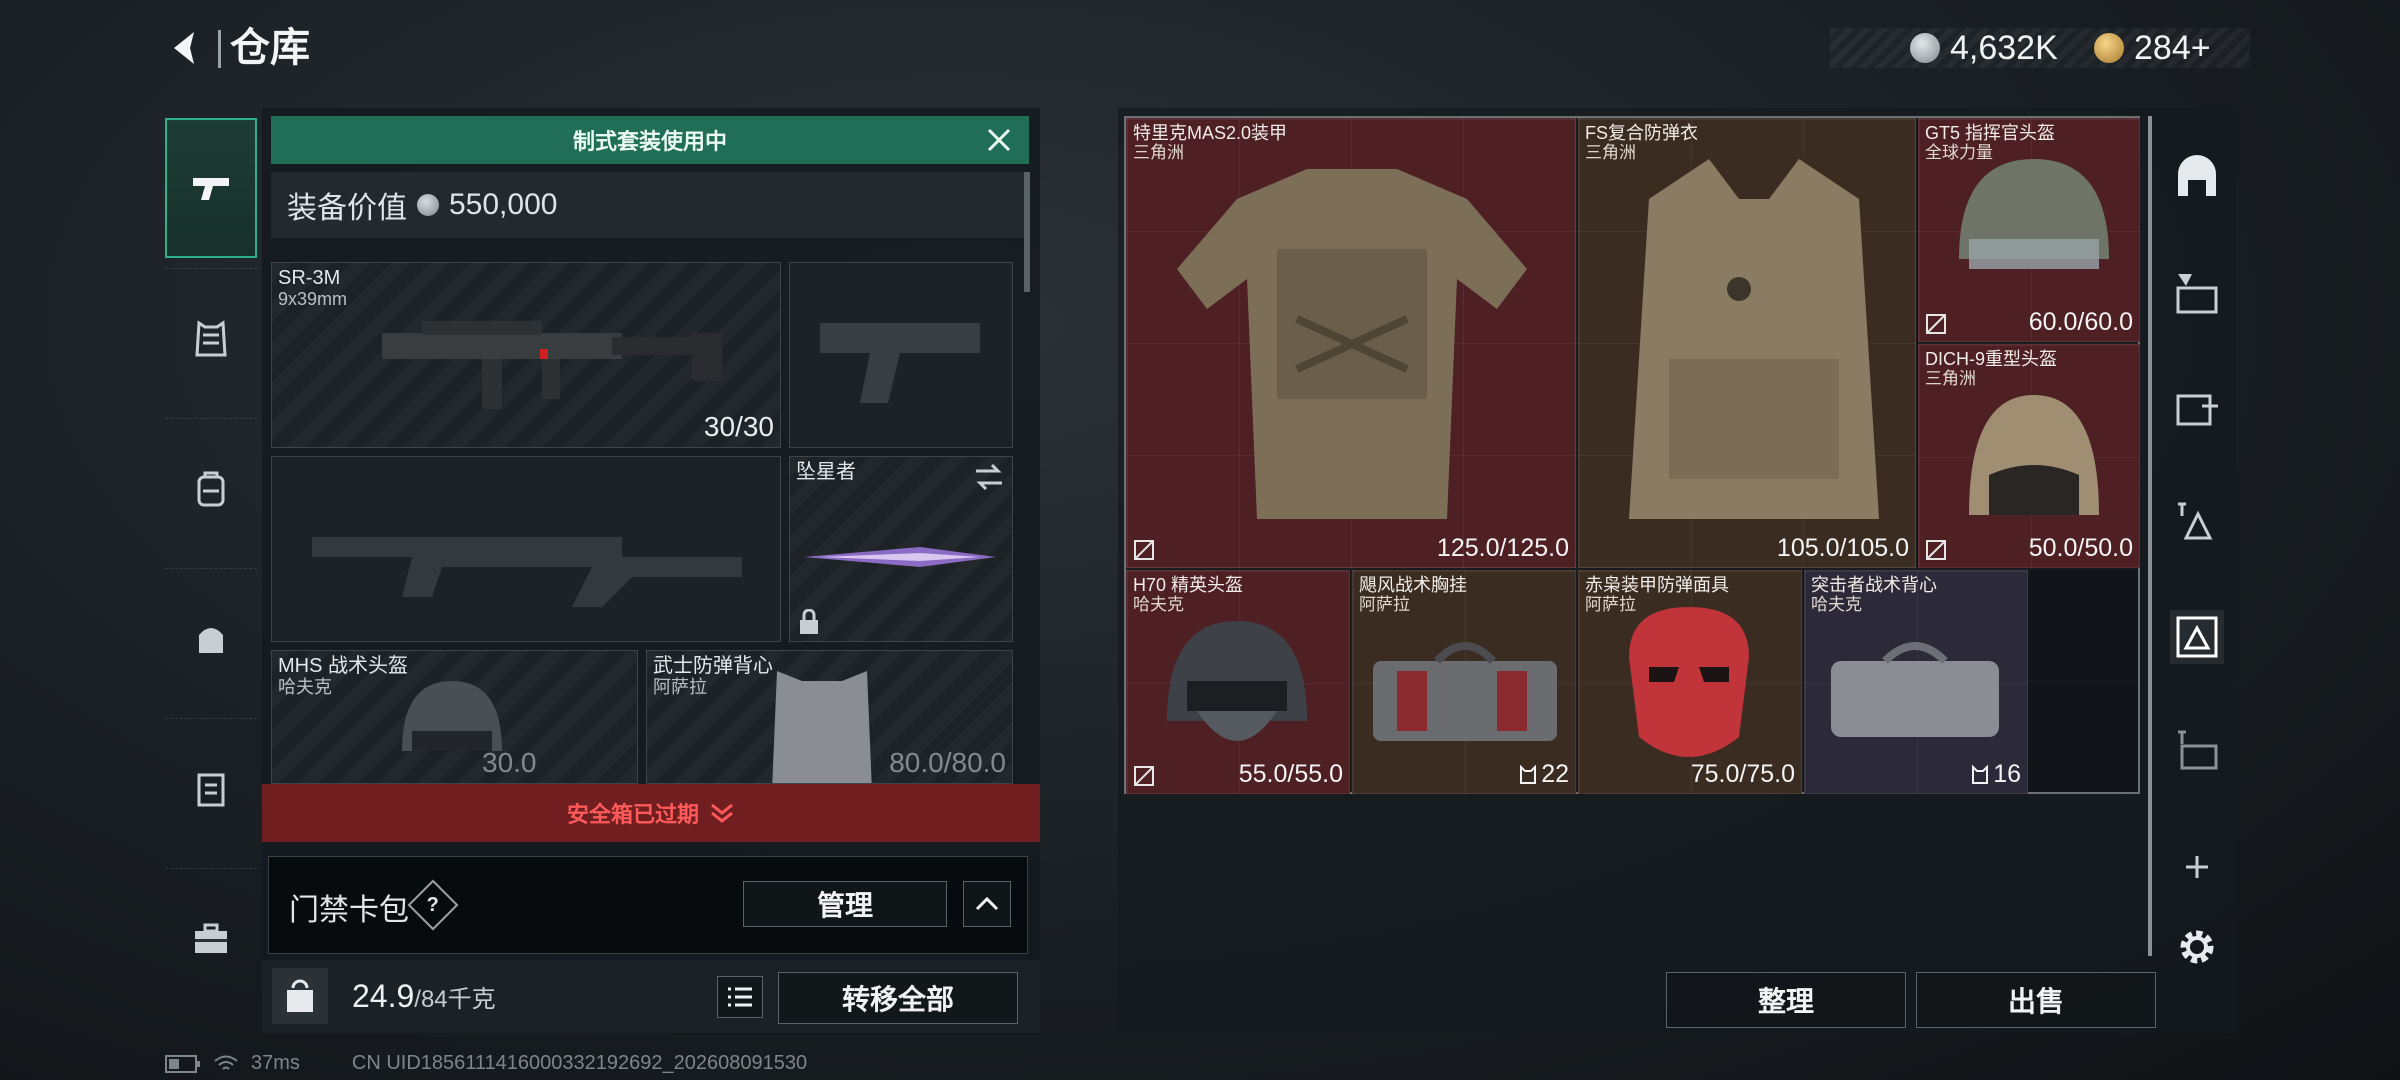 This screenshot has width=2400, height=1080. Describe the element at coordinates (313, 299) in the screenshot. I see `slot-item-sub: 9x39mm` at that location.